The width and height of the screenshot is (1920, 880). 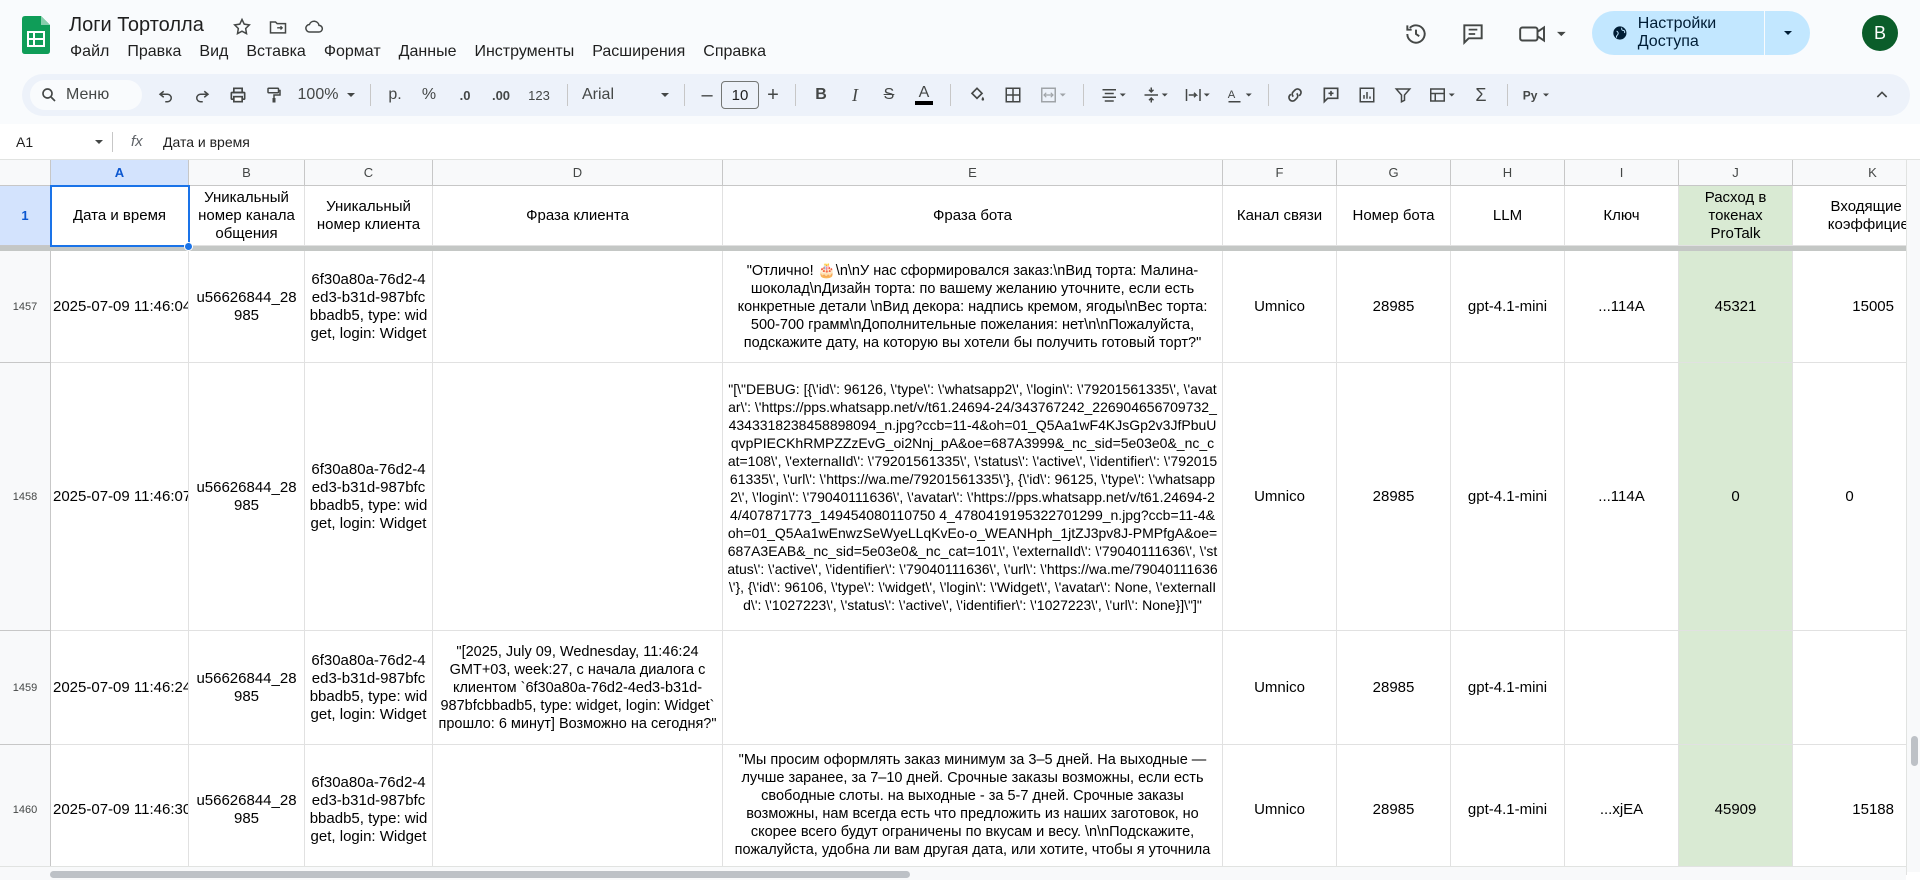 I want to click on collapse-toolbar-icon, so click(x=1882, y=95).